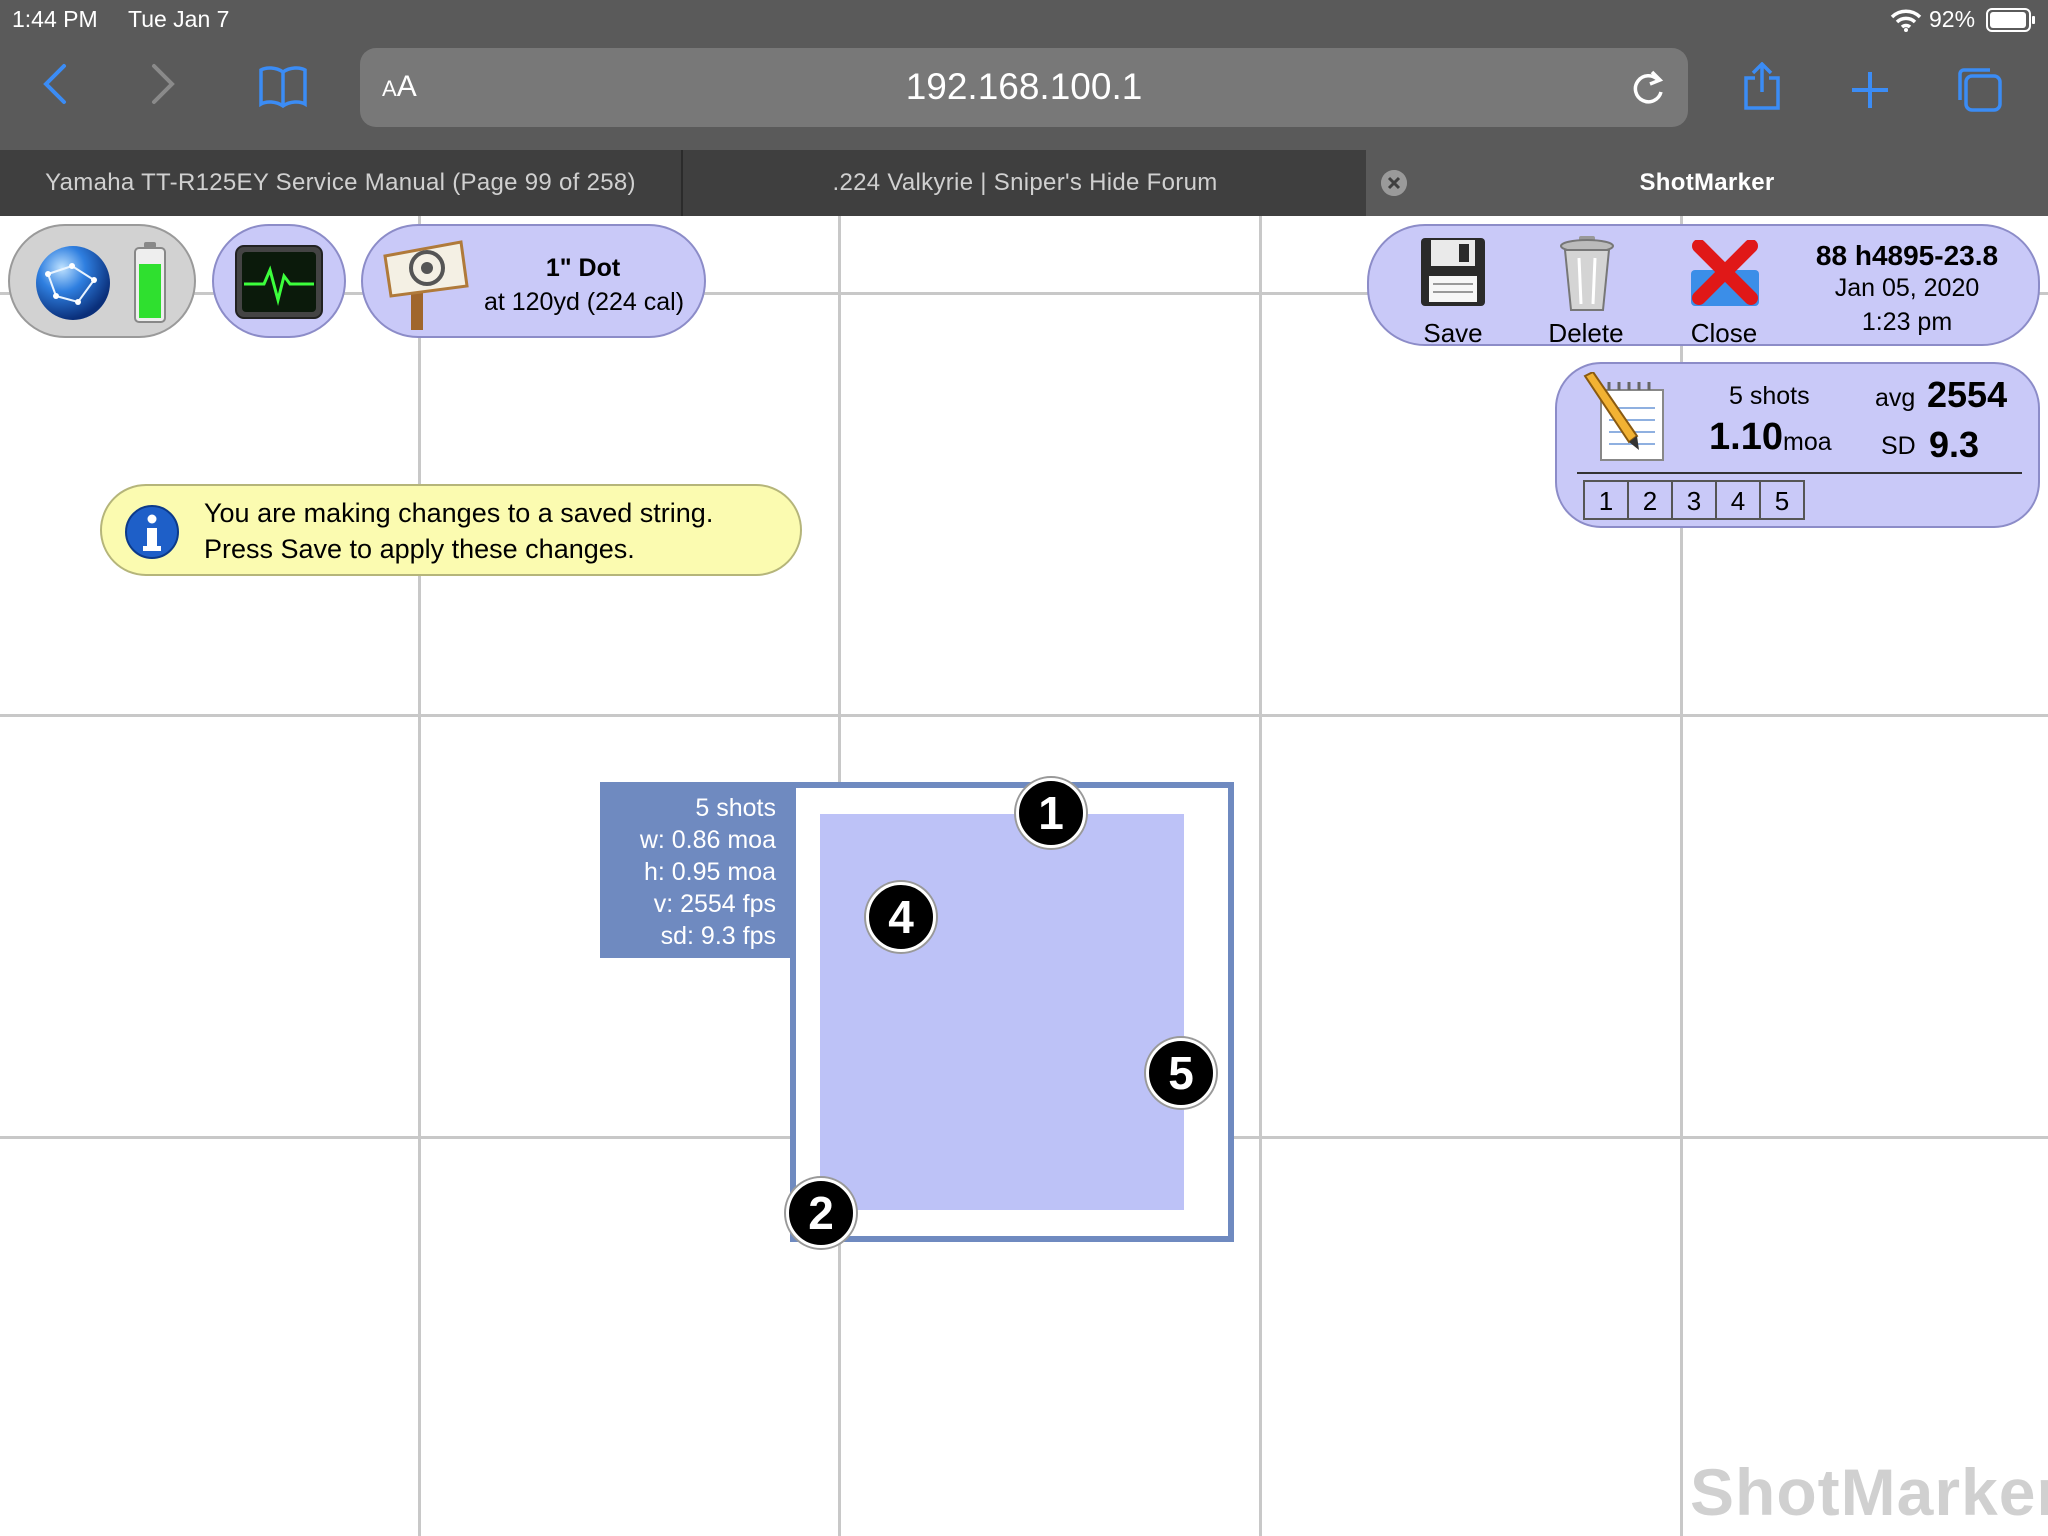 This screenshot has height=1536, width=2048. Describe the element at coordinates (821, 1213) in the screenshot. I see `shot-marker-2: 2` at that location.